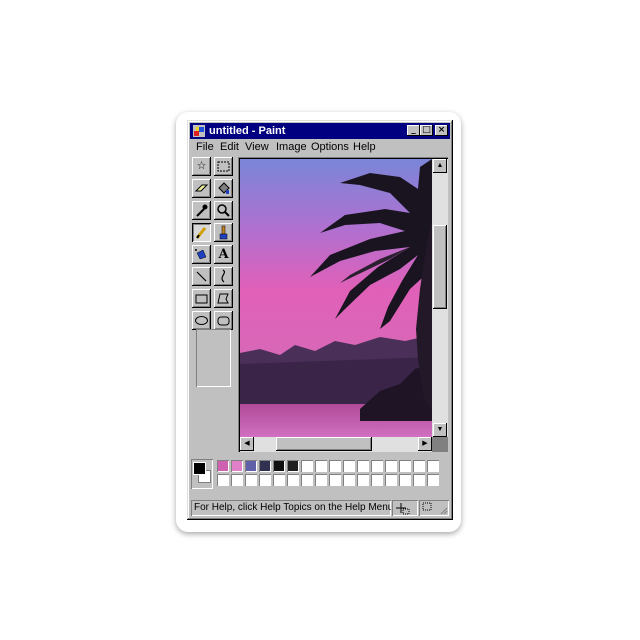 The height and width of the screenshot is (640, 640). I want to click on tool-eraser, so click(201, 188).